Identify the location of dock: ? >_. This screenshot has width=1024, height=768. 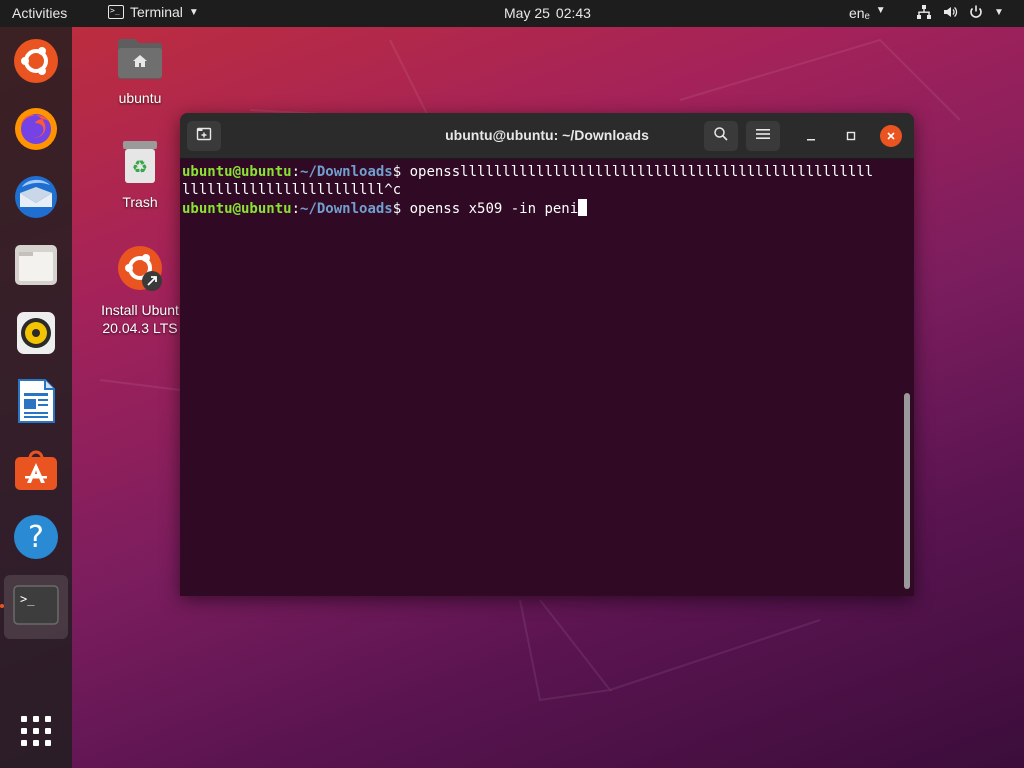
(36, 397).